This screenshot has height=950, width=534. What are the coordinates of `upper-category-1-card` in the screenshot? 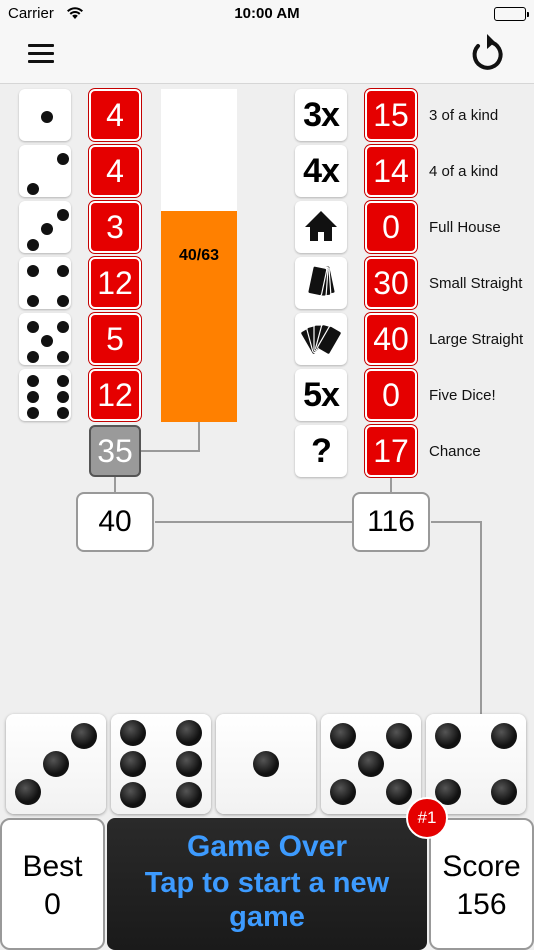 It's located at (45, 115).